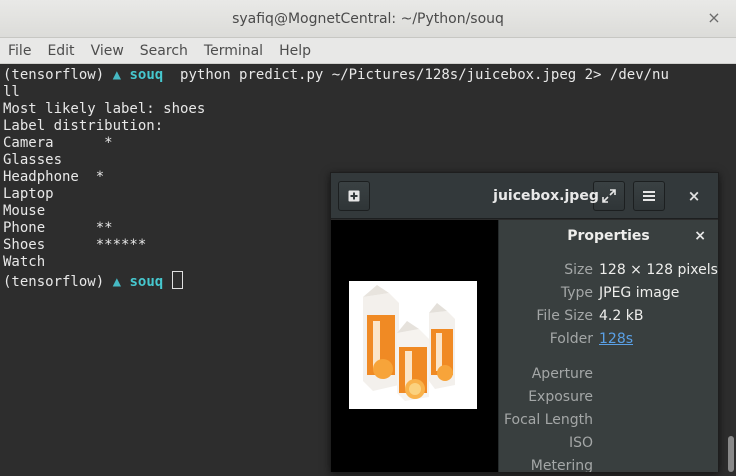 The height and width of the screenshot is (476, 736). Describe the element at coordinates (562, 374) in the screenshot. I see `exif-label: Aperture` at that location.